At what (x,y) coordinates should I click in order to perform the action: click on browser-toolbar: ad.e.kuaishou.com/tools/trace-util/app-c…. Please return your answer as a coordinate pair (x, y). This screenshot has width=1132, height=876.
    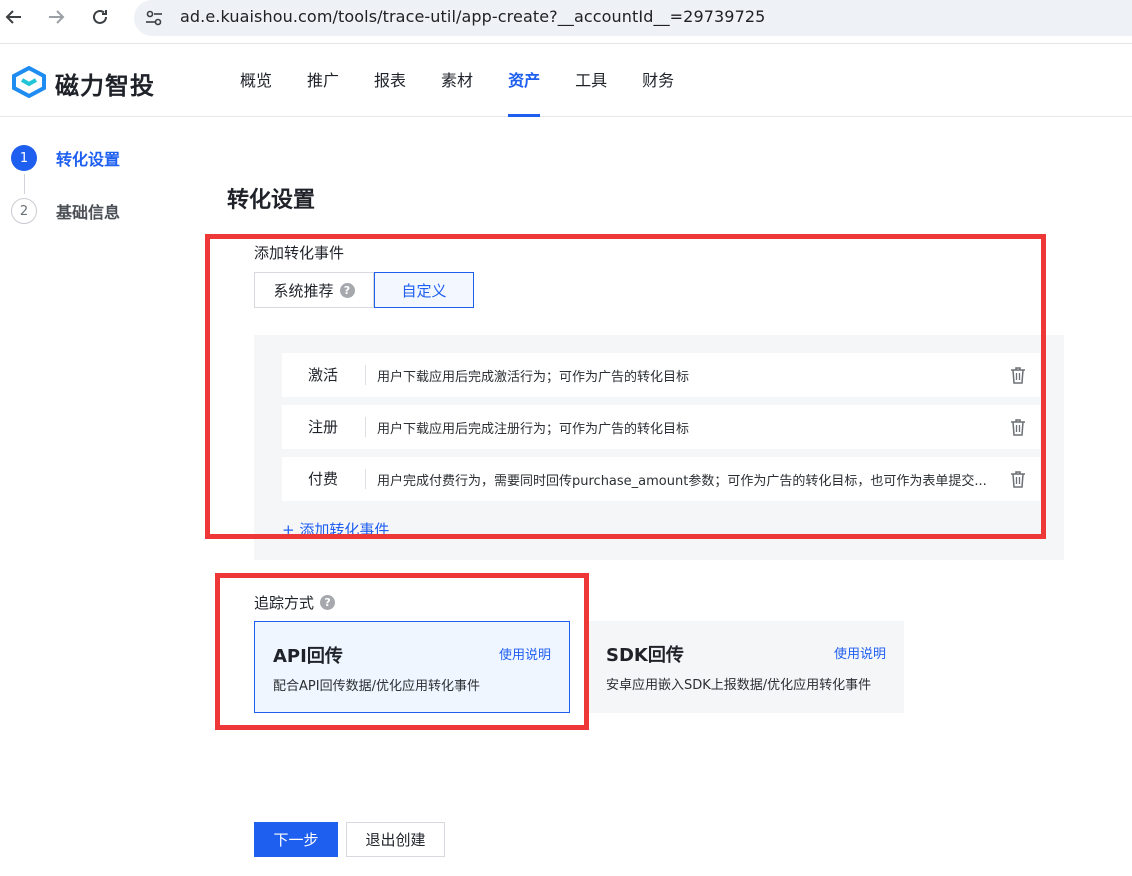
    Looking at the image, I should click on (566, 22).